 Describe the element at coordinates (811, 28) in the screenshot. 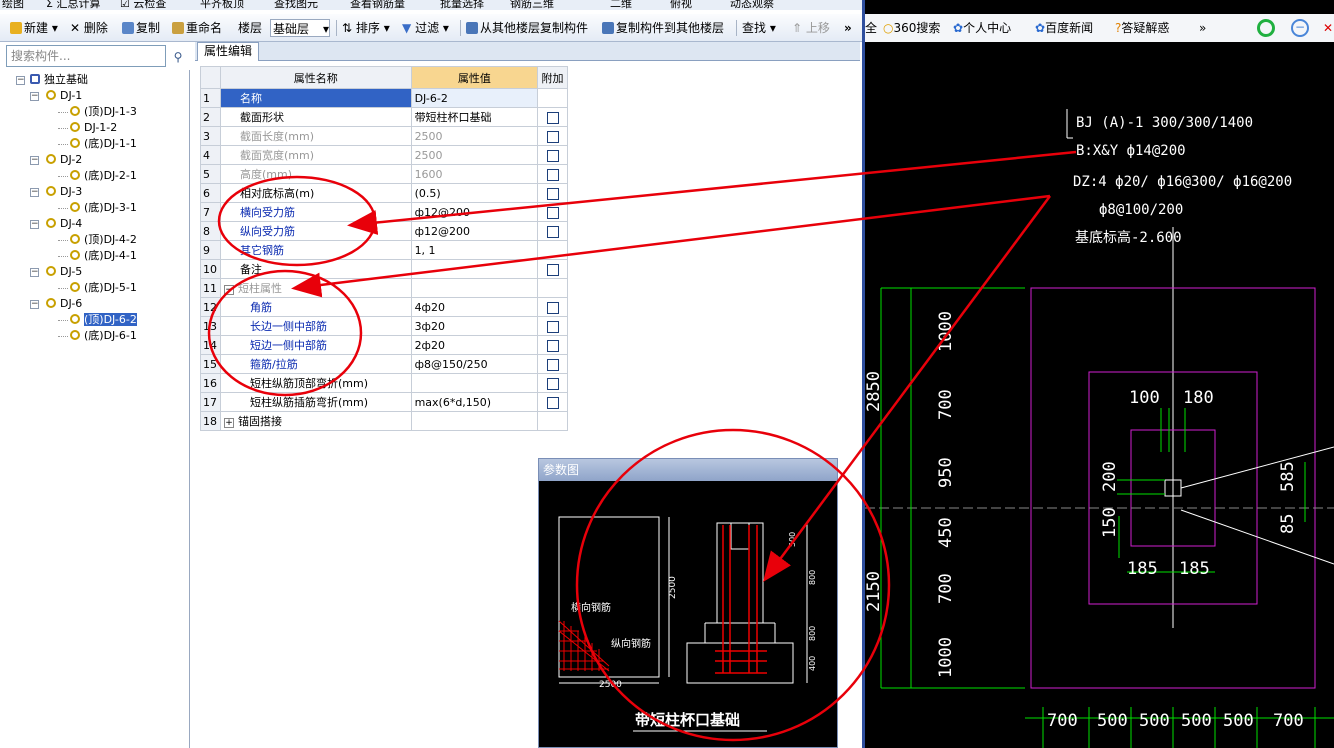

I see `move-up-button: ⇑ 上移` at that location.